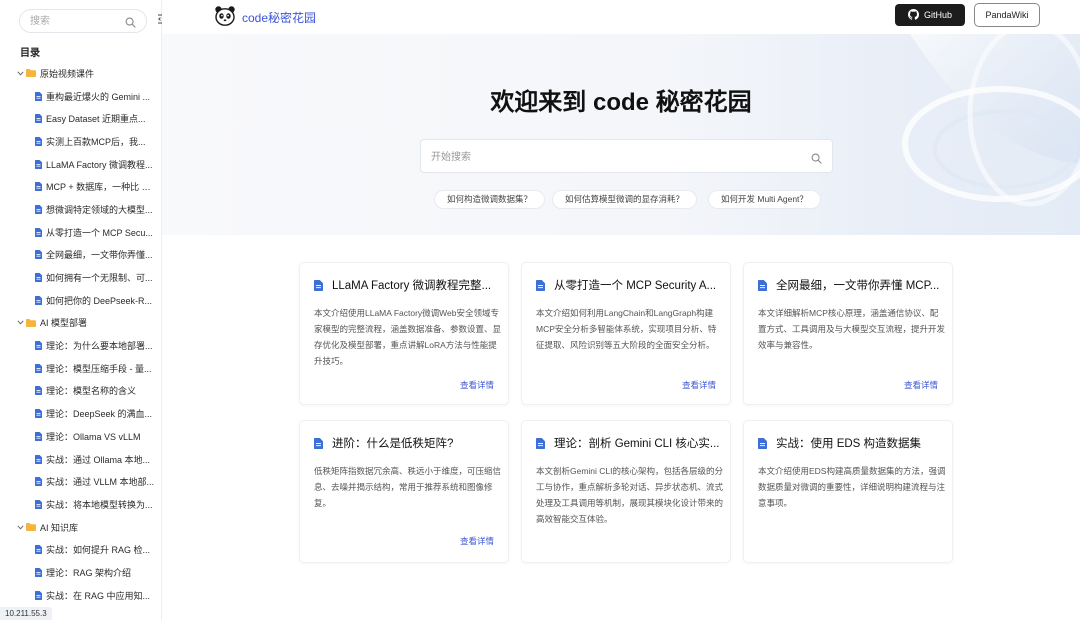  I want to click on brand-name: code秘密花园, so click(279, 17).